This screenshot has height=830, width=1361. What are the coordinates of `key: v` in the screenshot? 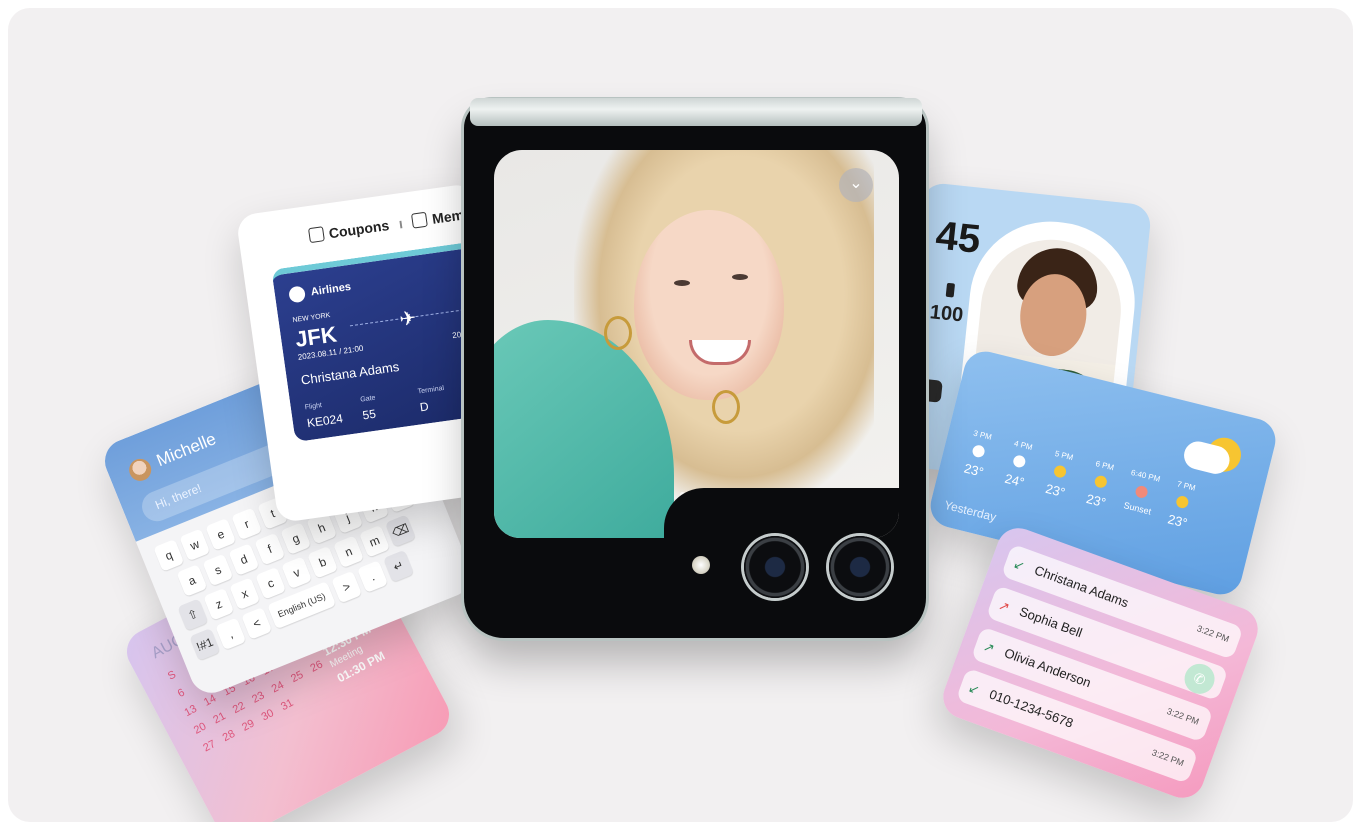 It's located at (297, 573).